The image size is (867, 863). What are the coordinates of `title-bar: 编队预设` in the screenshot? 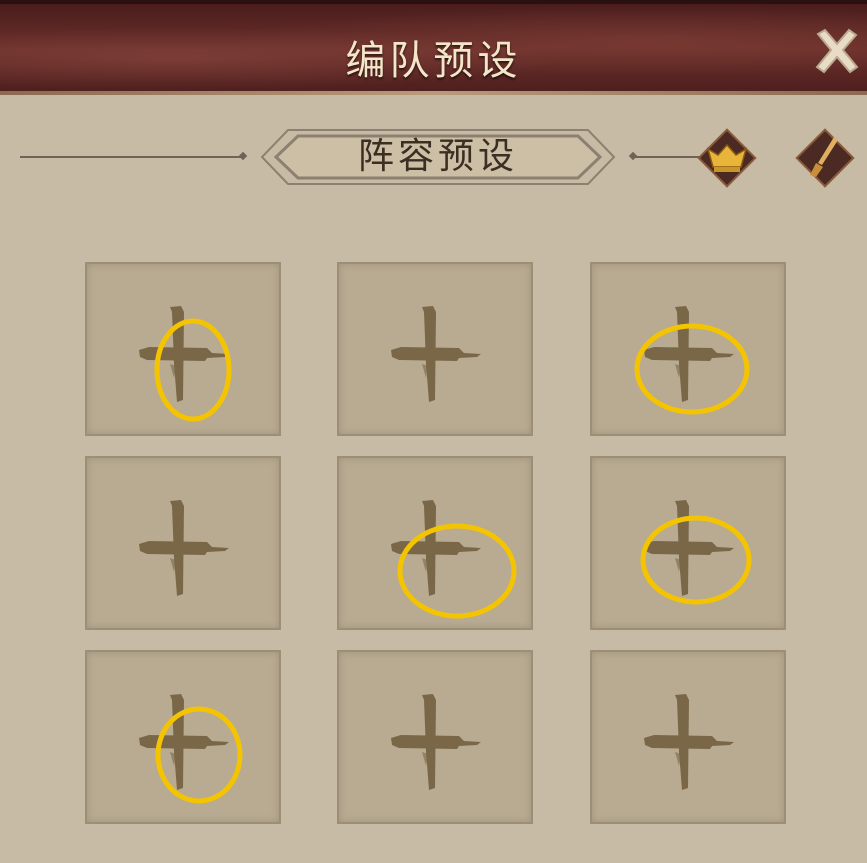 It's located at (433, 47).